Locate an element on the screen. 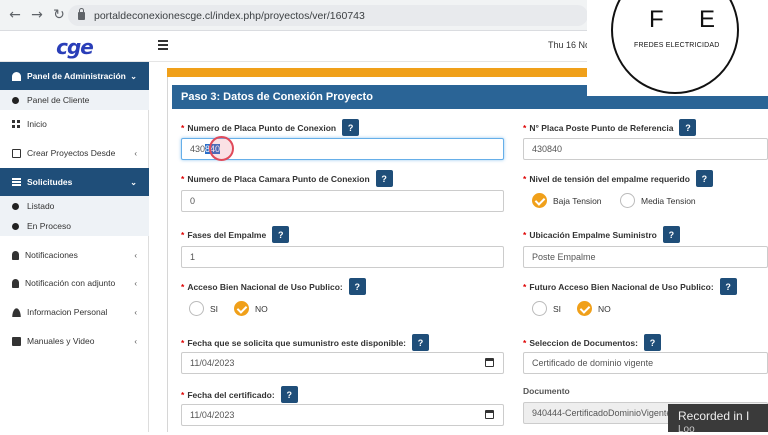  futuro-si-label: SI is located at coordinates (557, 309).